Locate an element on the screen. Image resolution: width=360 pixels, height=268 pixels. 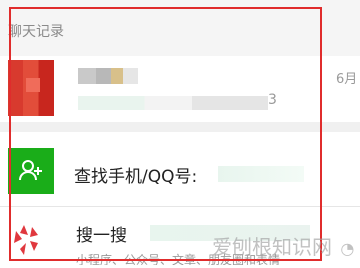
section-gap is located at coordinates (180, 127).